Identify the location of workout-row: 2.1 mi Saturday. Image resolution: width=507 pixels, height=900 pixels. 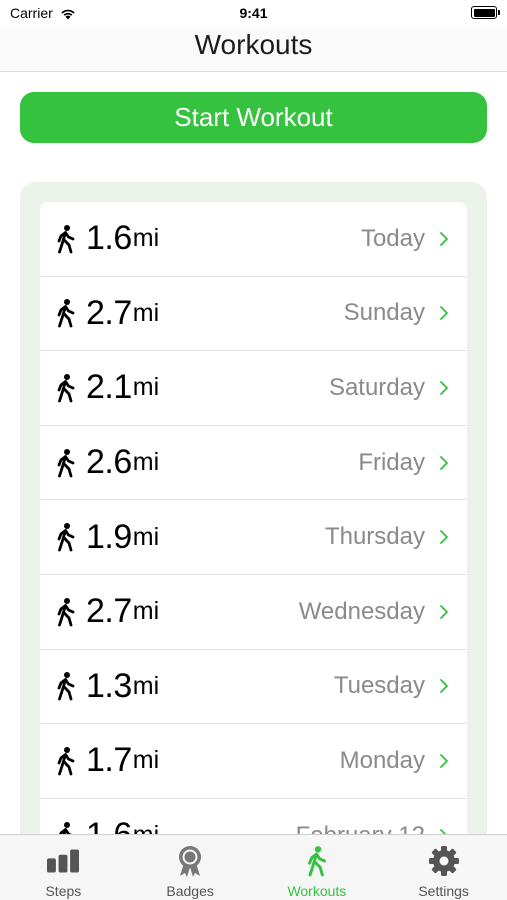
(253, 388).